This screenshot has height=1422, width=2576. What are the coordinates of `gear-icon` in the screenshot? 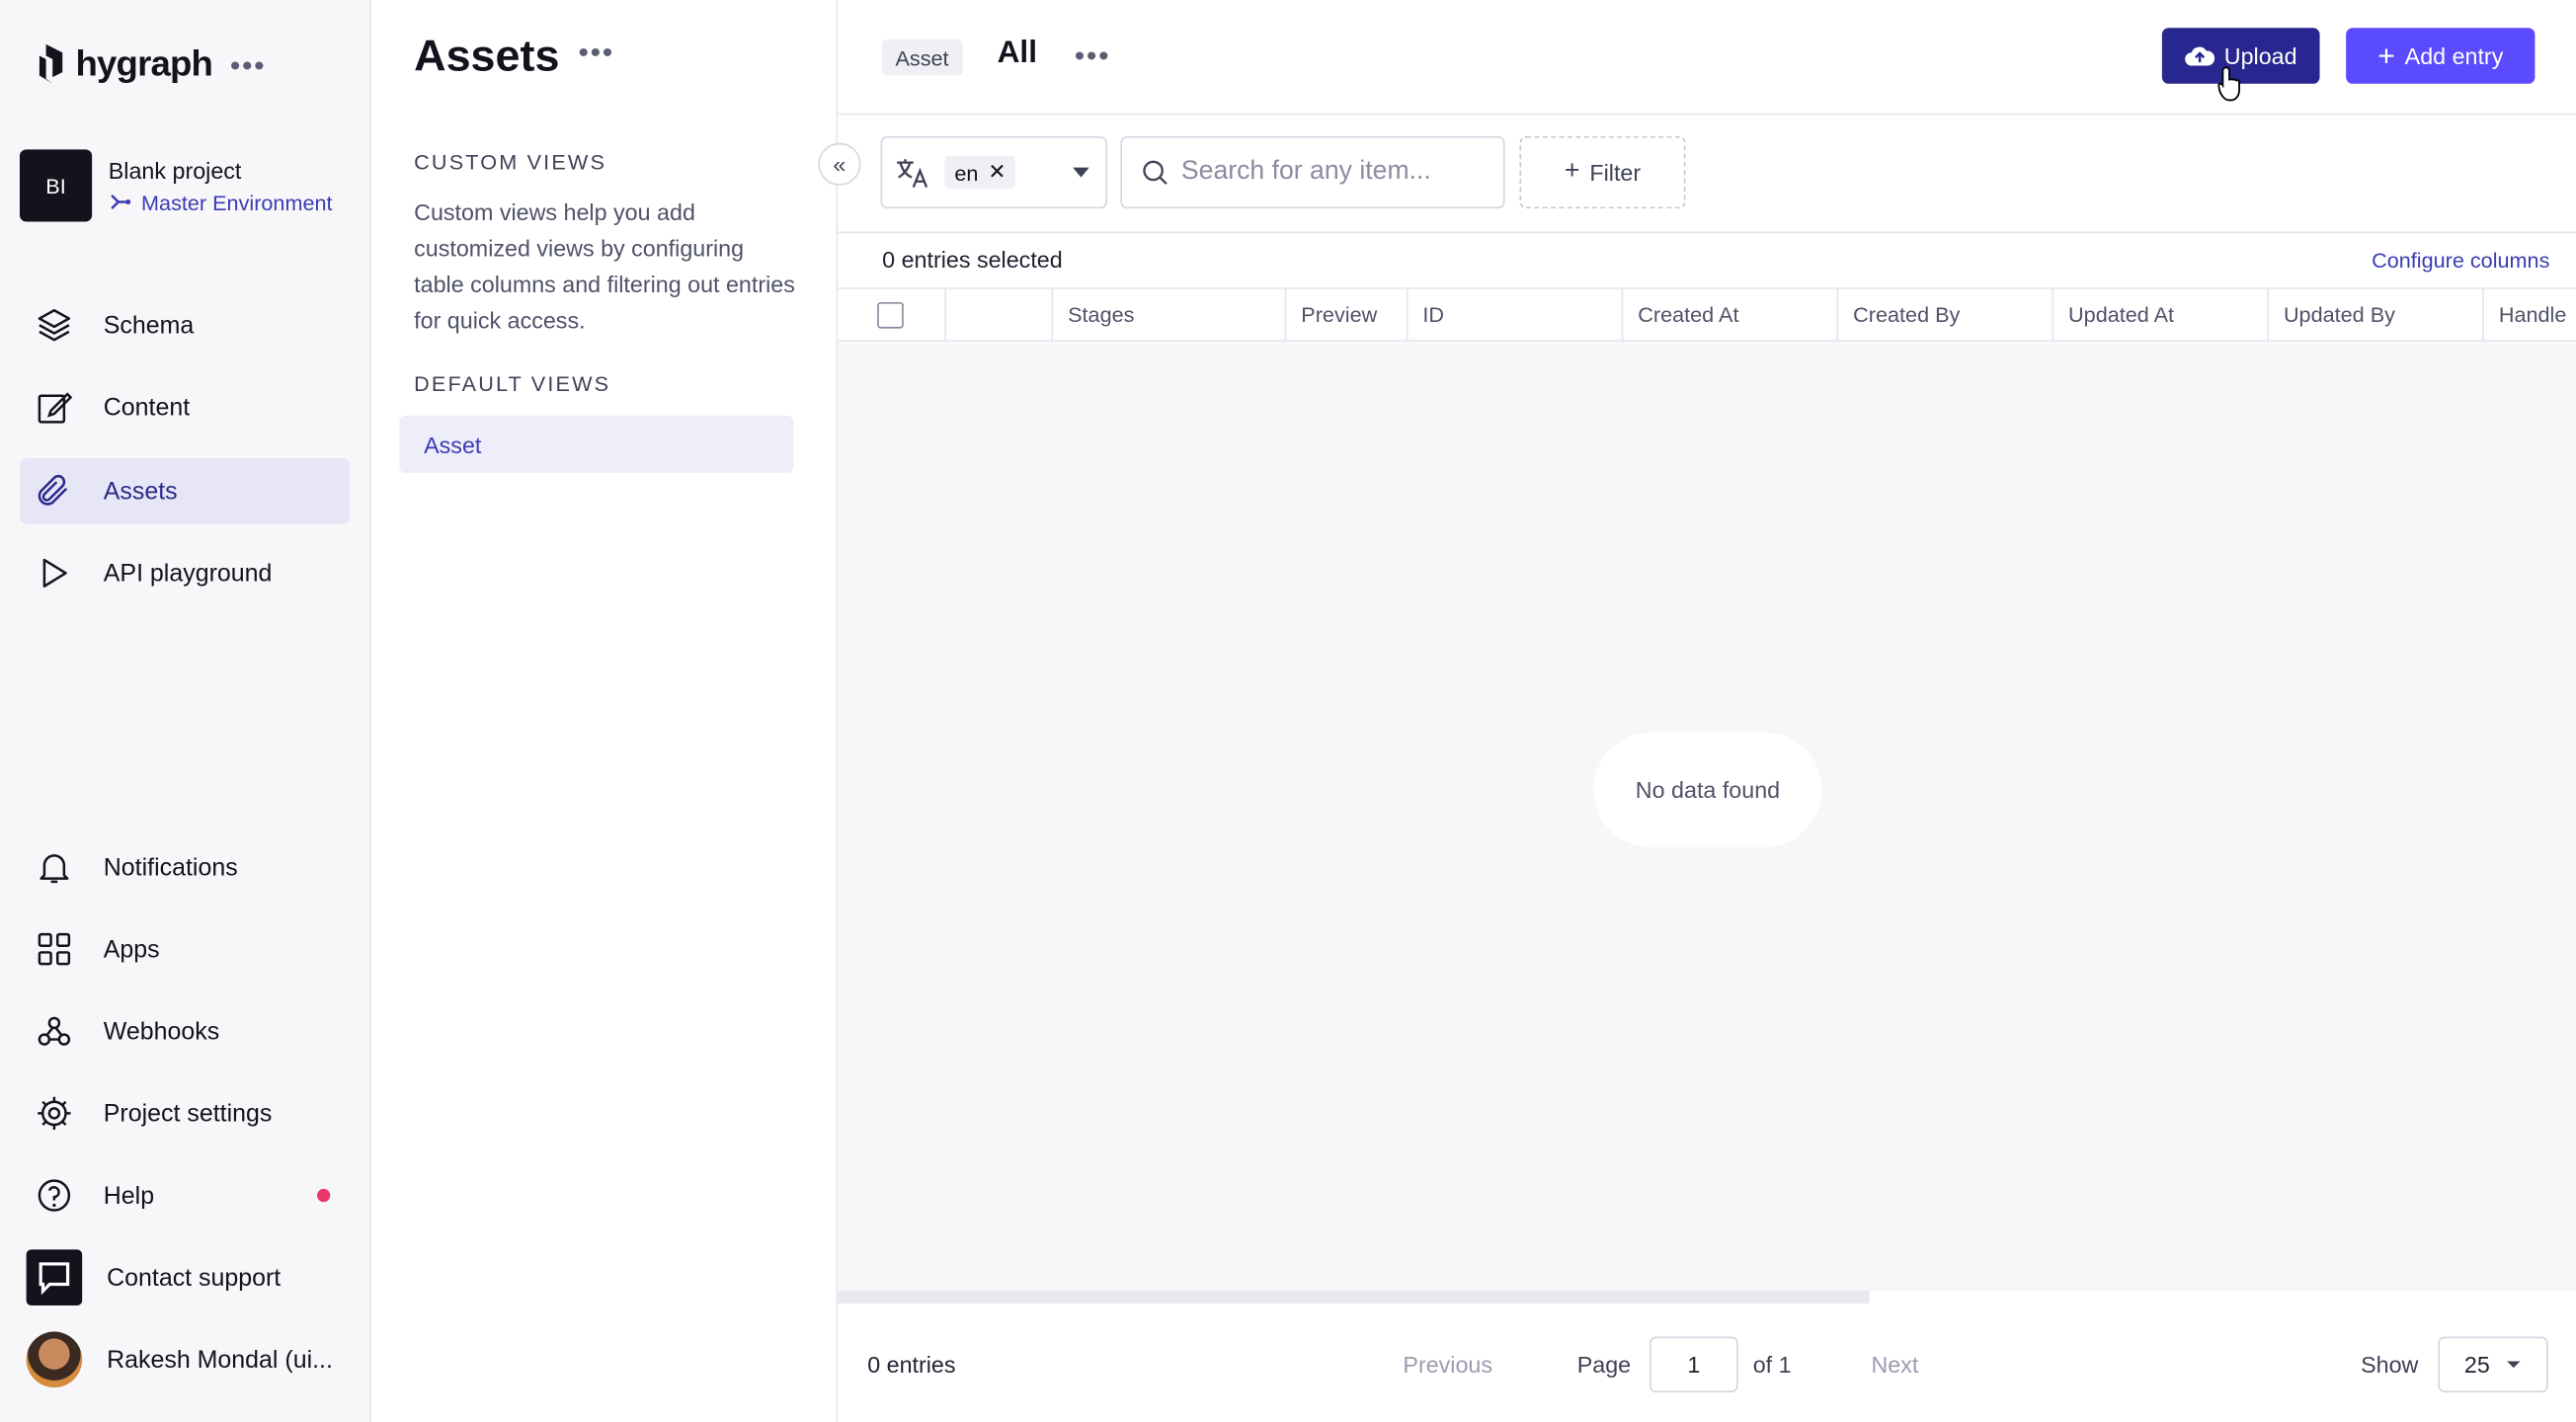 It's located at (54, 1113).